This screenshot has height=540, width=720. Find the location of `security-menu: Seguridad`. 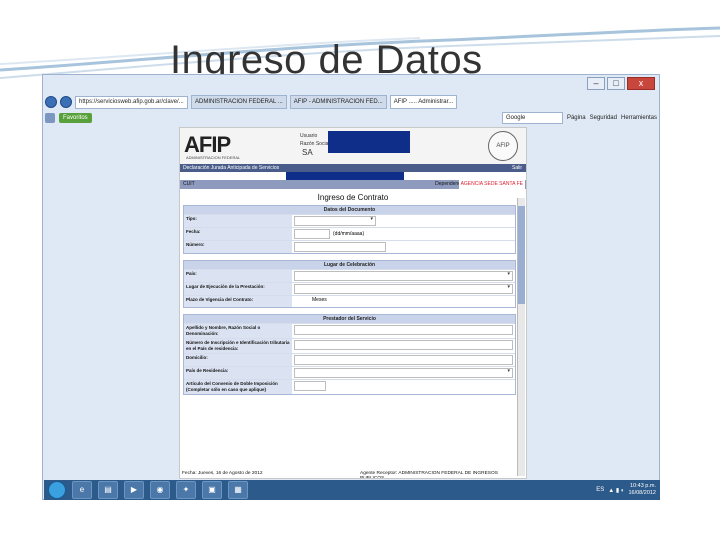

security-menu: Seguridad is located at coordinates (603, 118).